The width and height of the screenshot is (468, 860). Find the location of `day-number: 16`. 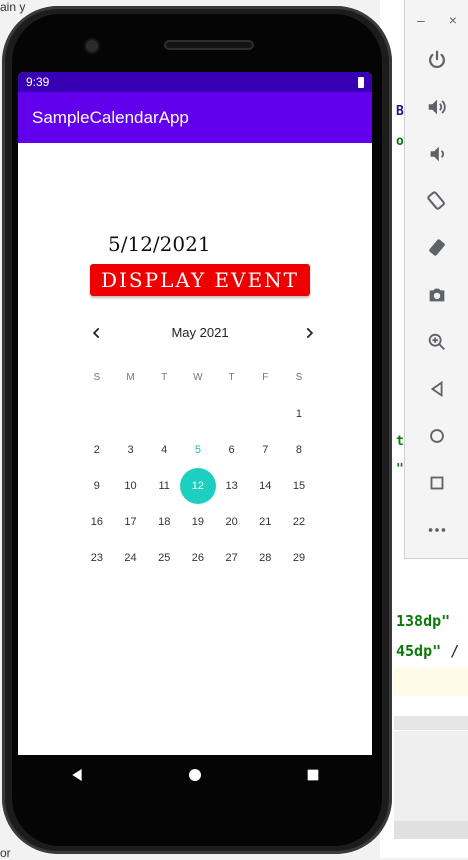

day-number: 16 is located at coordinates (96, 522).